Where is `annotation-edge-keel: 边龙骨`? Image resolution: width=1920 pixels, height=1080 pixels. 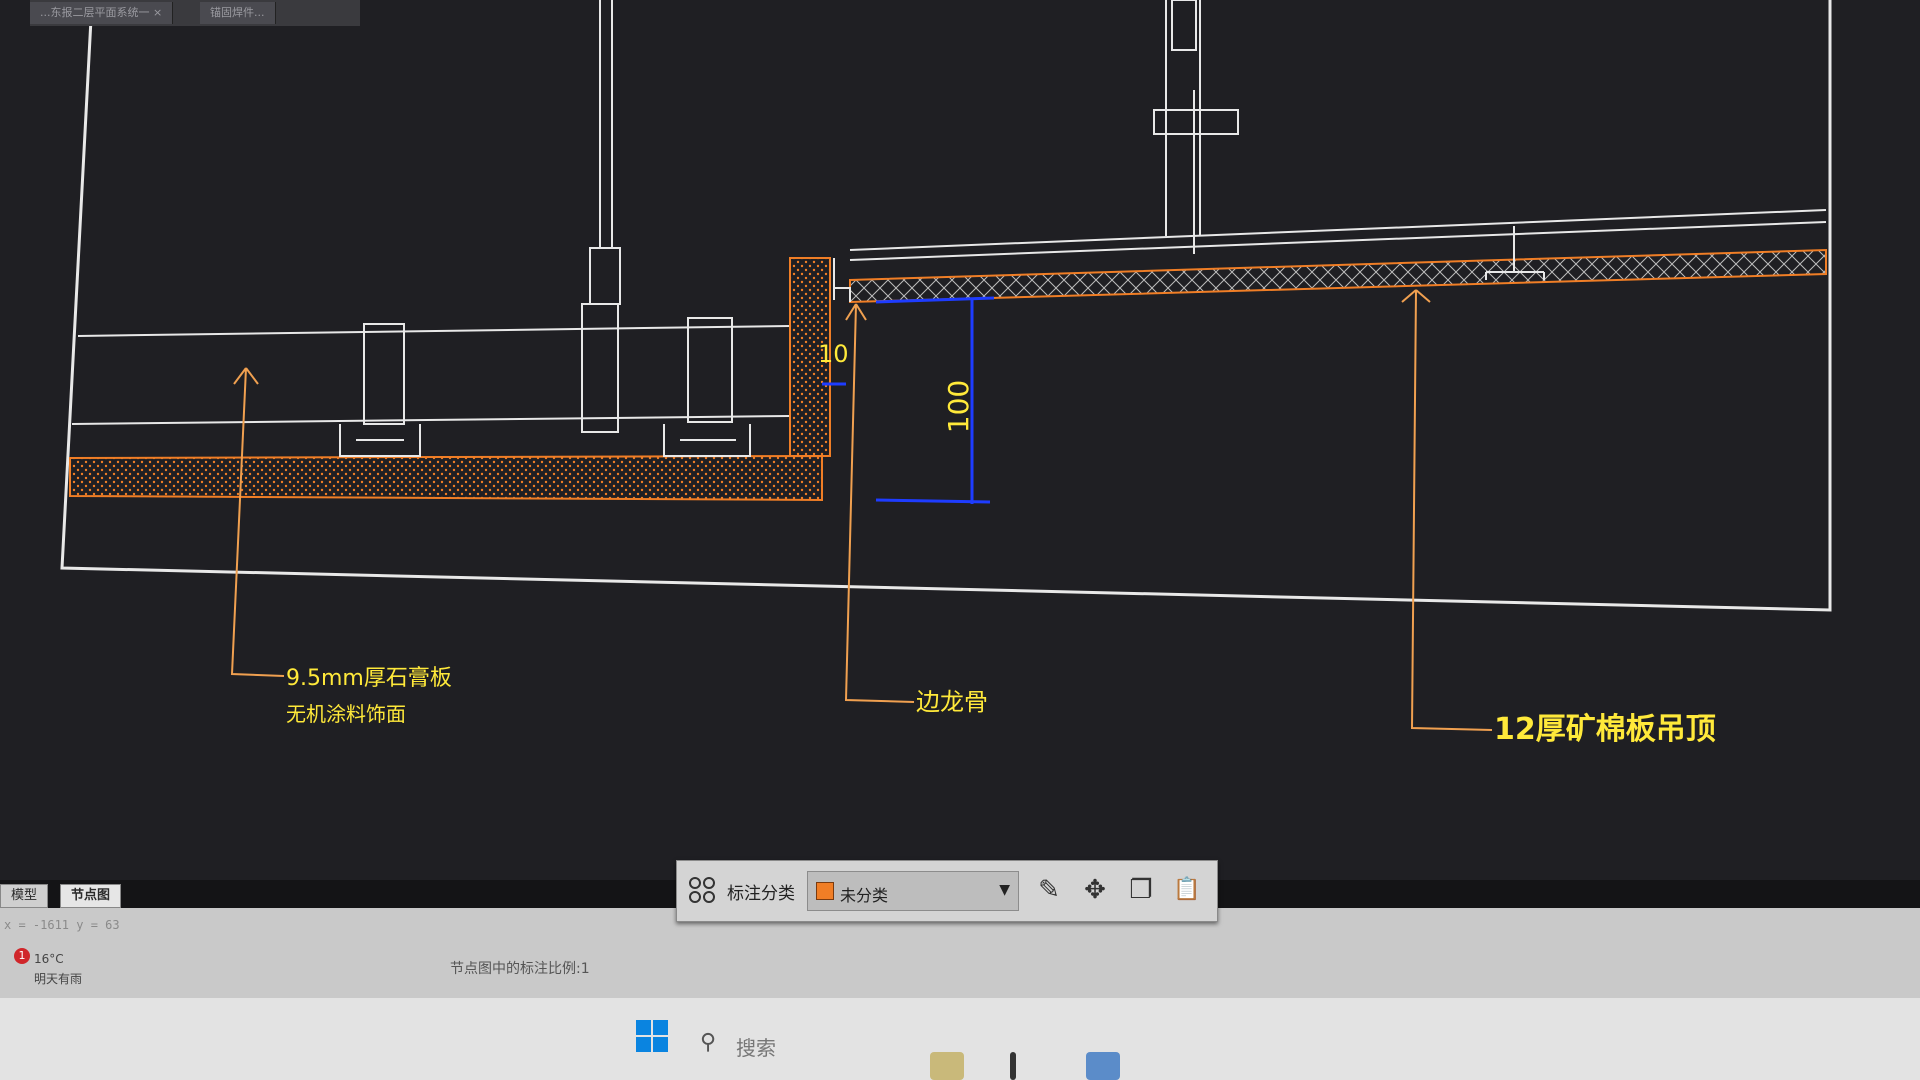 annotation-edge-keel: 边龙骨 is located at coordinates (952, 702).